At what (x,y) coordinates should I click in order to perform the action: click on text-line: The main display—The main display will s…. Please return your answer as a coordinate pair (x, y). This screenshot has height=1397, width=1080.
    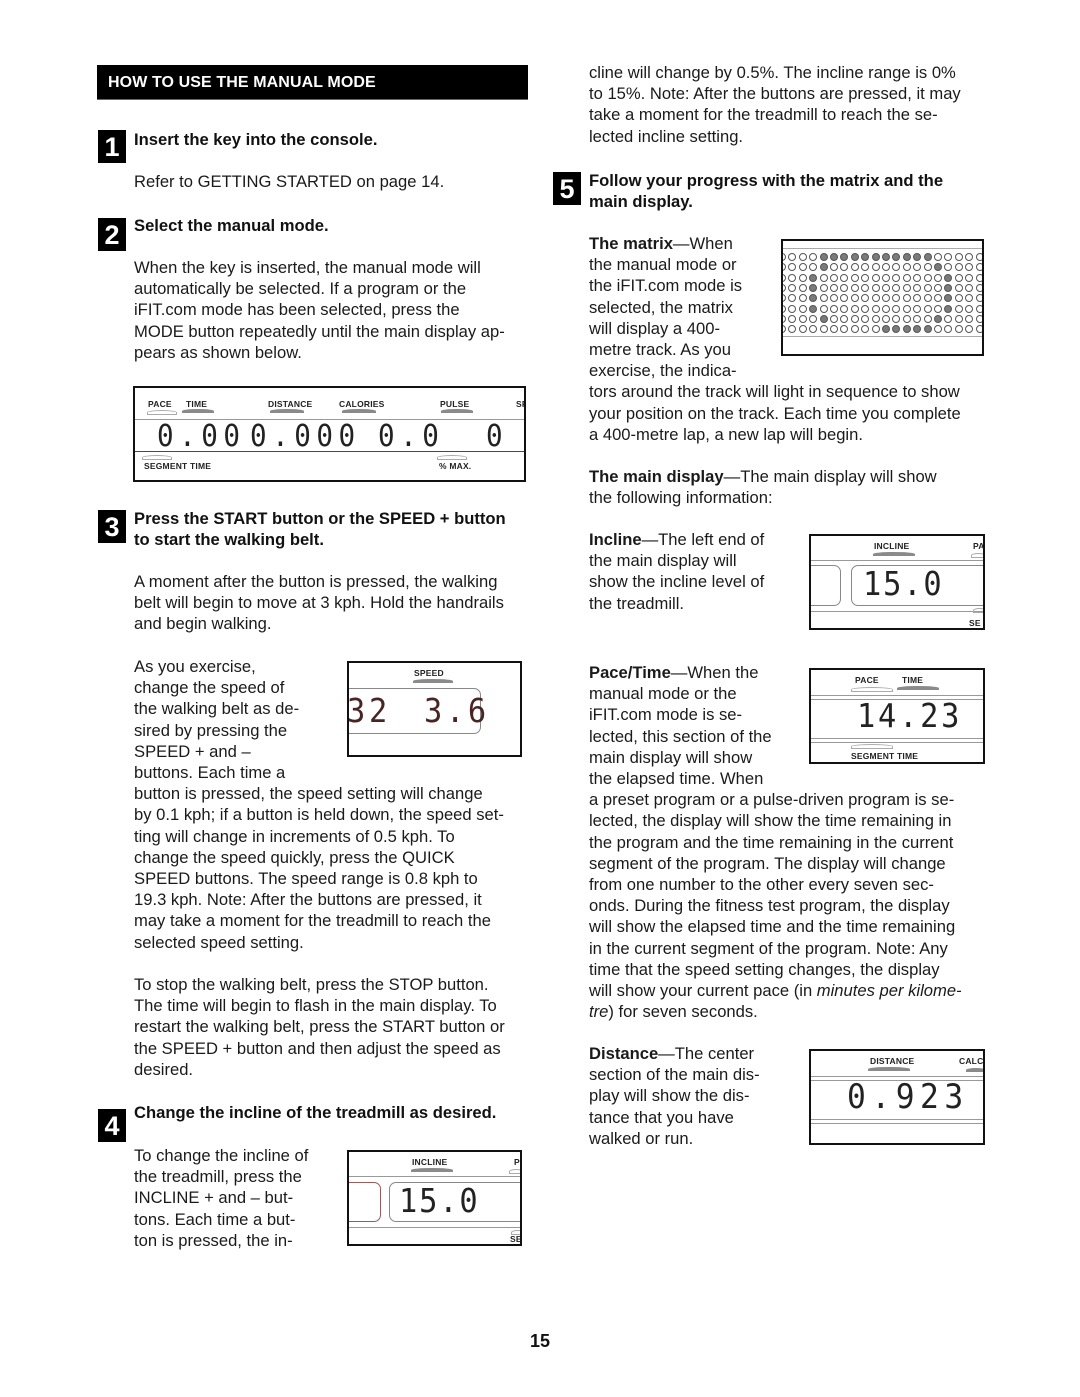
    Looking at the image, I should click on (763, 476).